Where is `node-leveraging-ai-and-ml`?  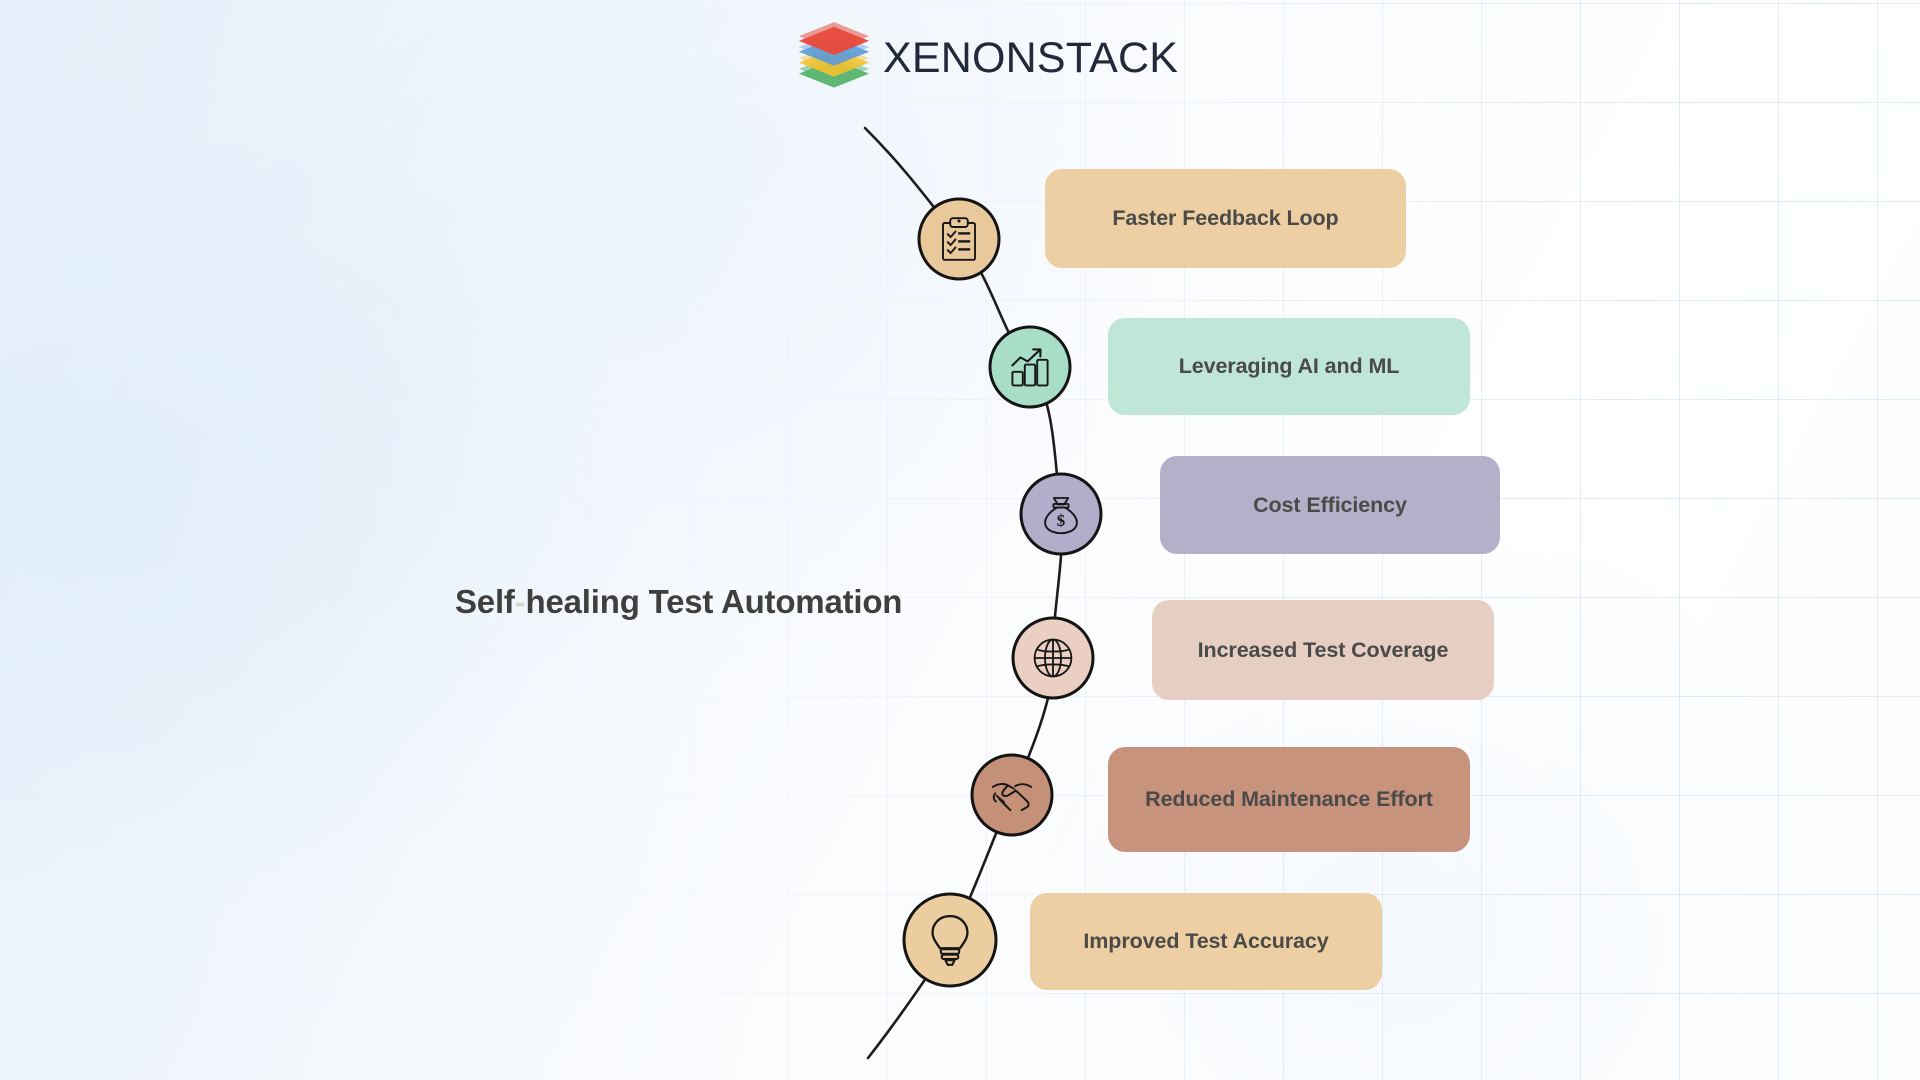 node-leveraging-ai-and-ml is located at coordinates (1030, 367).